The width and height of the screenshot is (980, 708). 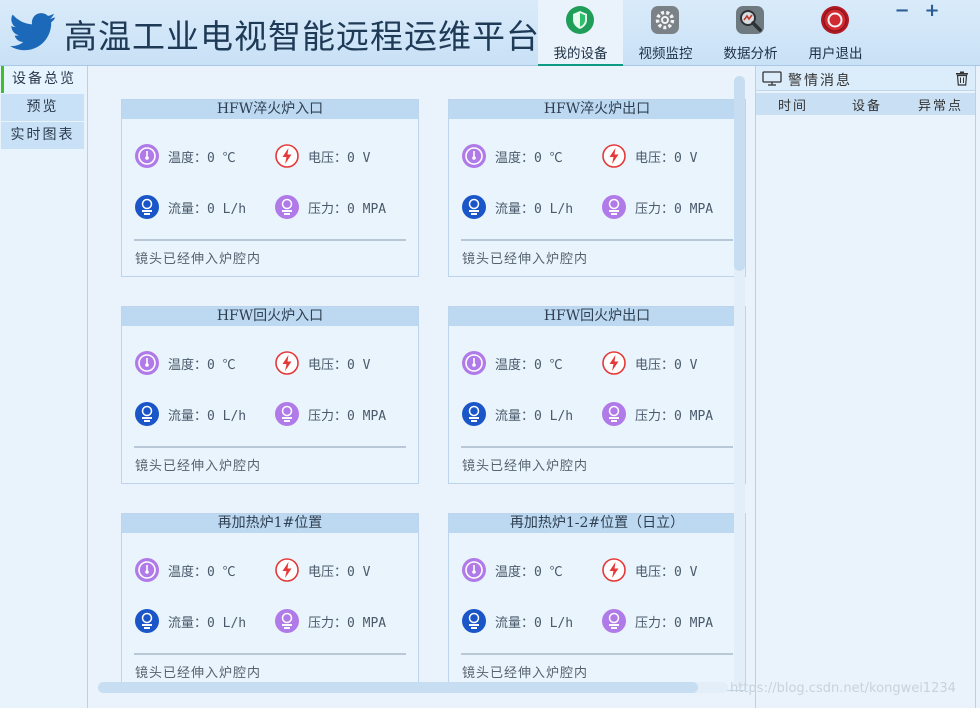 I want to click on column-anomaly: 异常点, so click(x=940, y=104).